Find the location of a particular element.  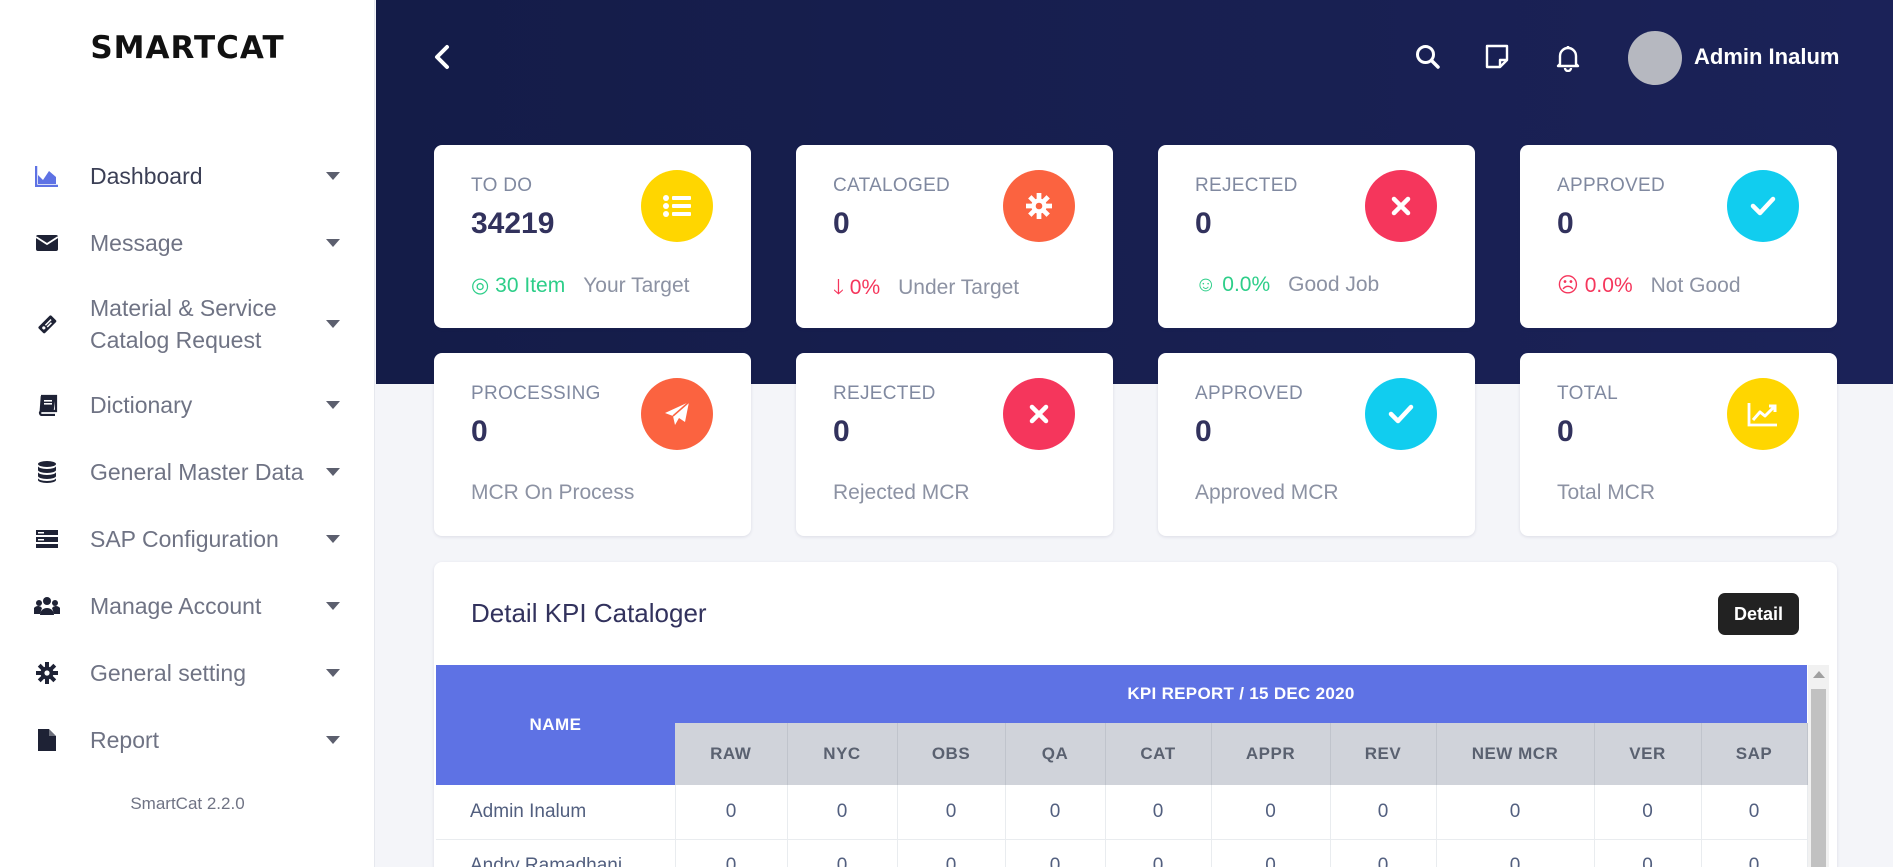

user-name: Admin Inalum is located at coordinates (1766, 57).